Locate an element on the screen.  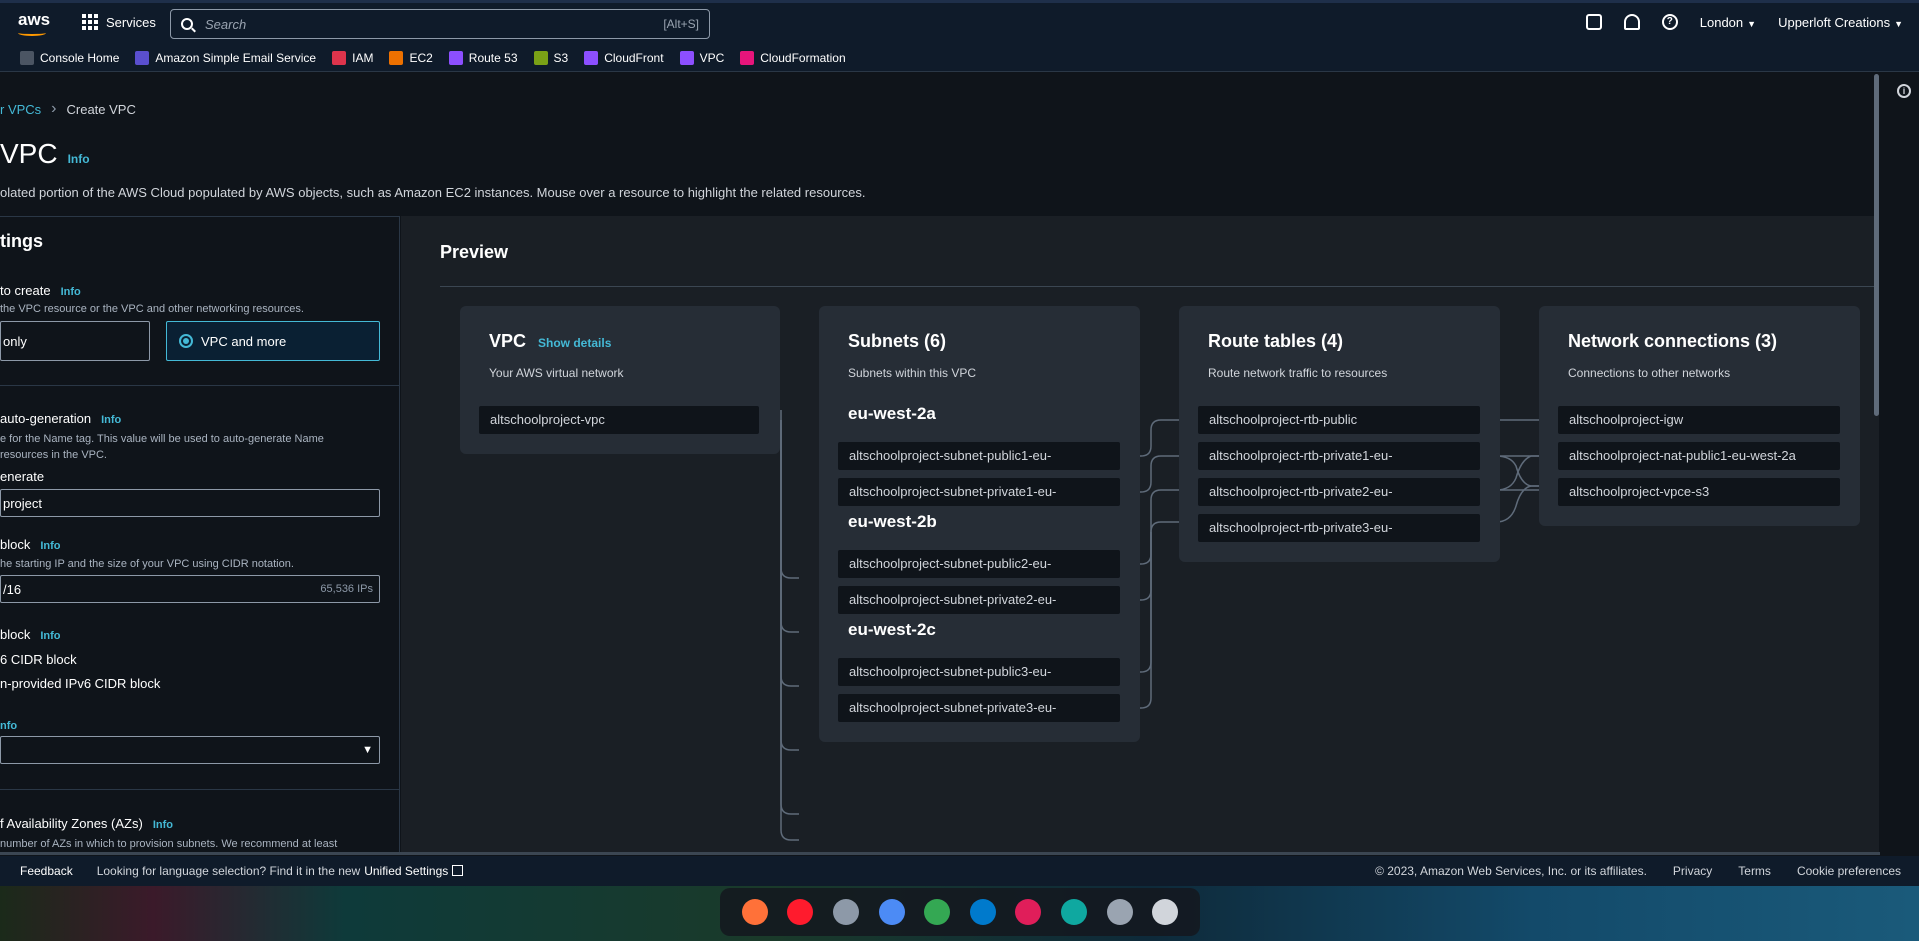
tenancy-info-link: nfo is located at coordinates (8, 726).